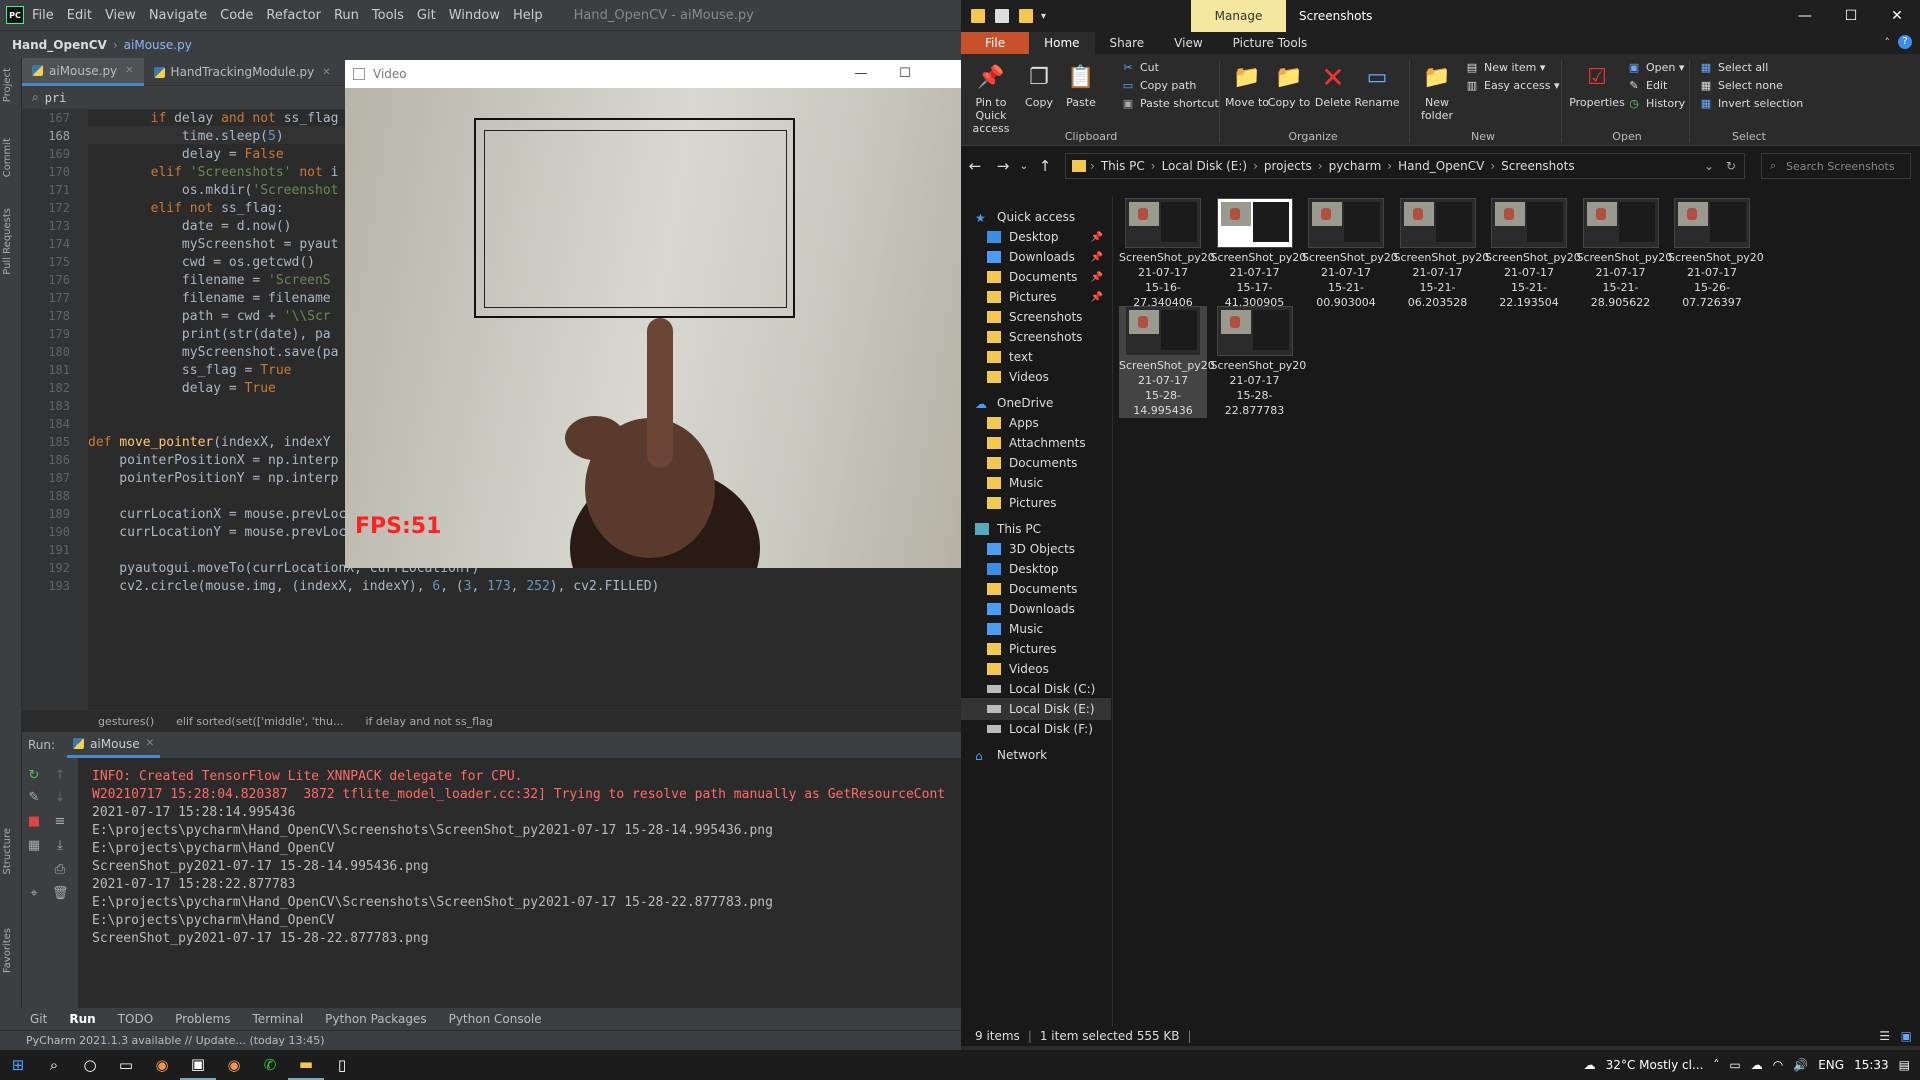 The height and width of the screenshot is (1080, 1920). Describe the element at coordinates (1440, 16) in the screenshot. I see `explorer-titlebar: ▾ Manage Screenshots — ☐ ✕` at that location.